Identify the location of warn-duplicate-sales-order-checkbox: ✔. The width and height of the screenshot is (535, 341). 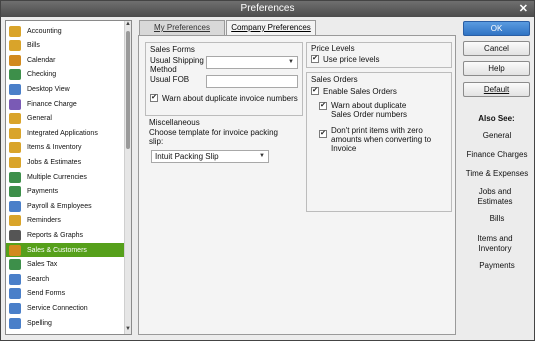
(323, 106).